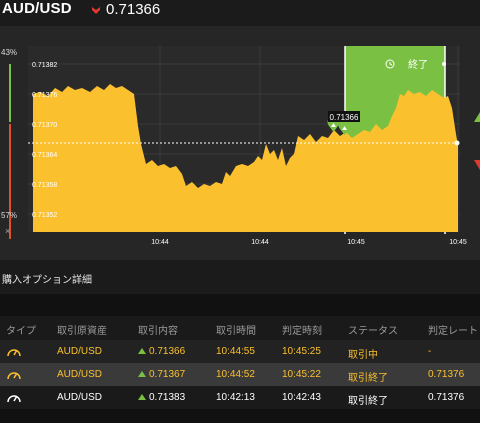 The image size is (480, 423). I want to click on content-cell: 0.71383, so click(161, 397).